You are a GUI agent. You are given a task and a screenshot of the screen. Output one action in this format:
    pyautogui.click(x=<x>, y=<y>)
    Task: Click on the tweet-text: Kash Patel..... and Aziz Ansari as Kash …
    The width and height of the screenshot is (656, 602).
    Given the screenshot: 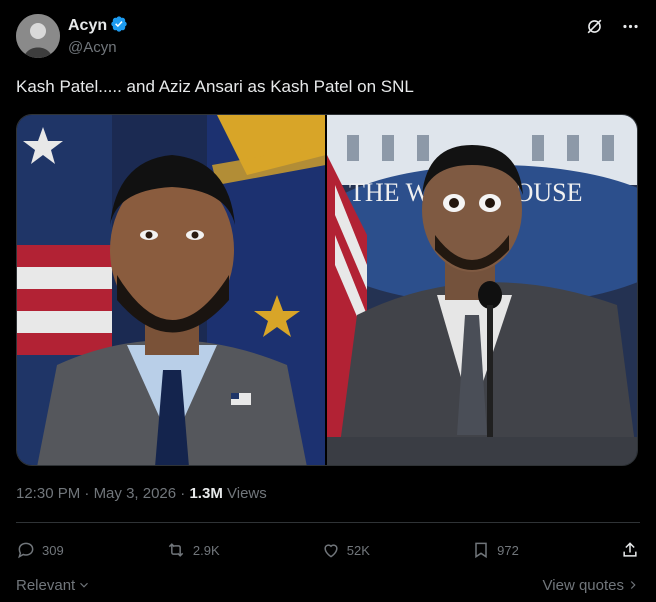 What is the action you would take?
    pyautogui.click(x=215, y=86)
    